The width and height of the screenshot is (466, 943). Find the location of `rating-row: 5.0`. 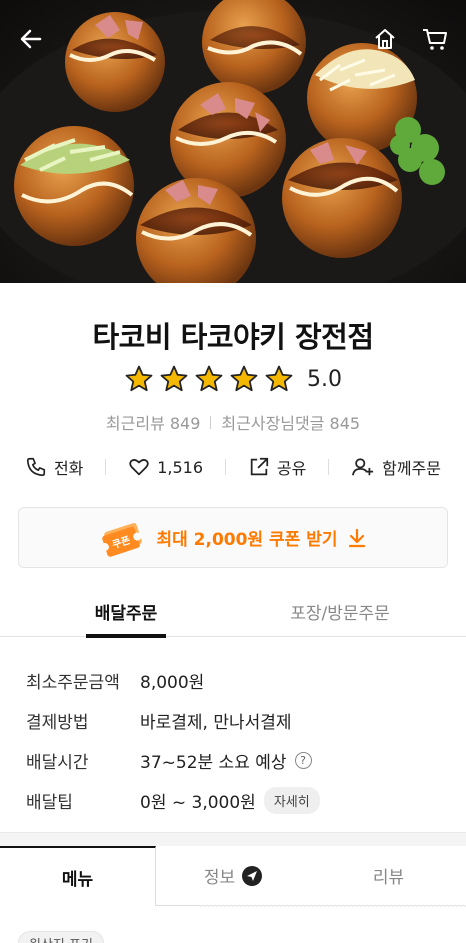

rating-row: 5.0 is located at coordinates (233, 379).